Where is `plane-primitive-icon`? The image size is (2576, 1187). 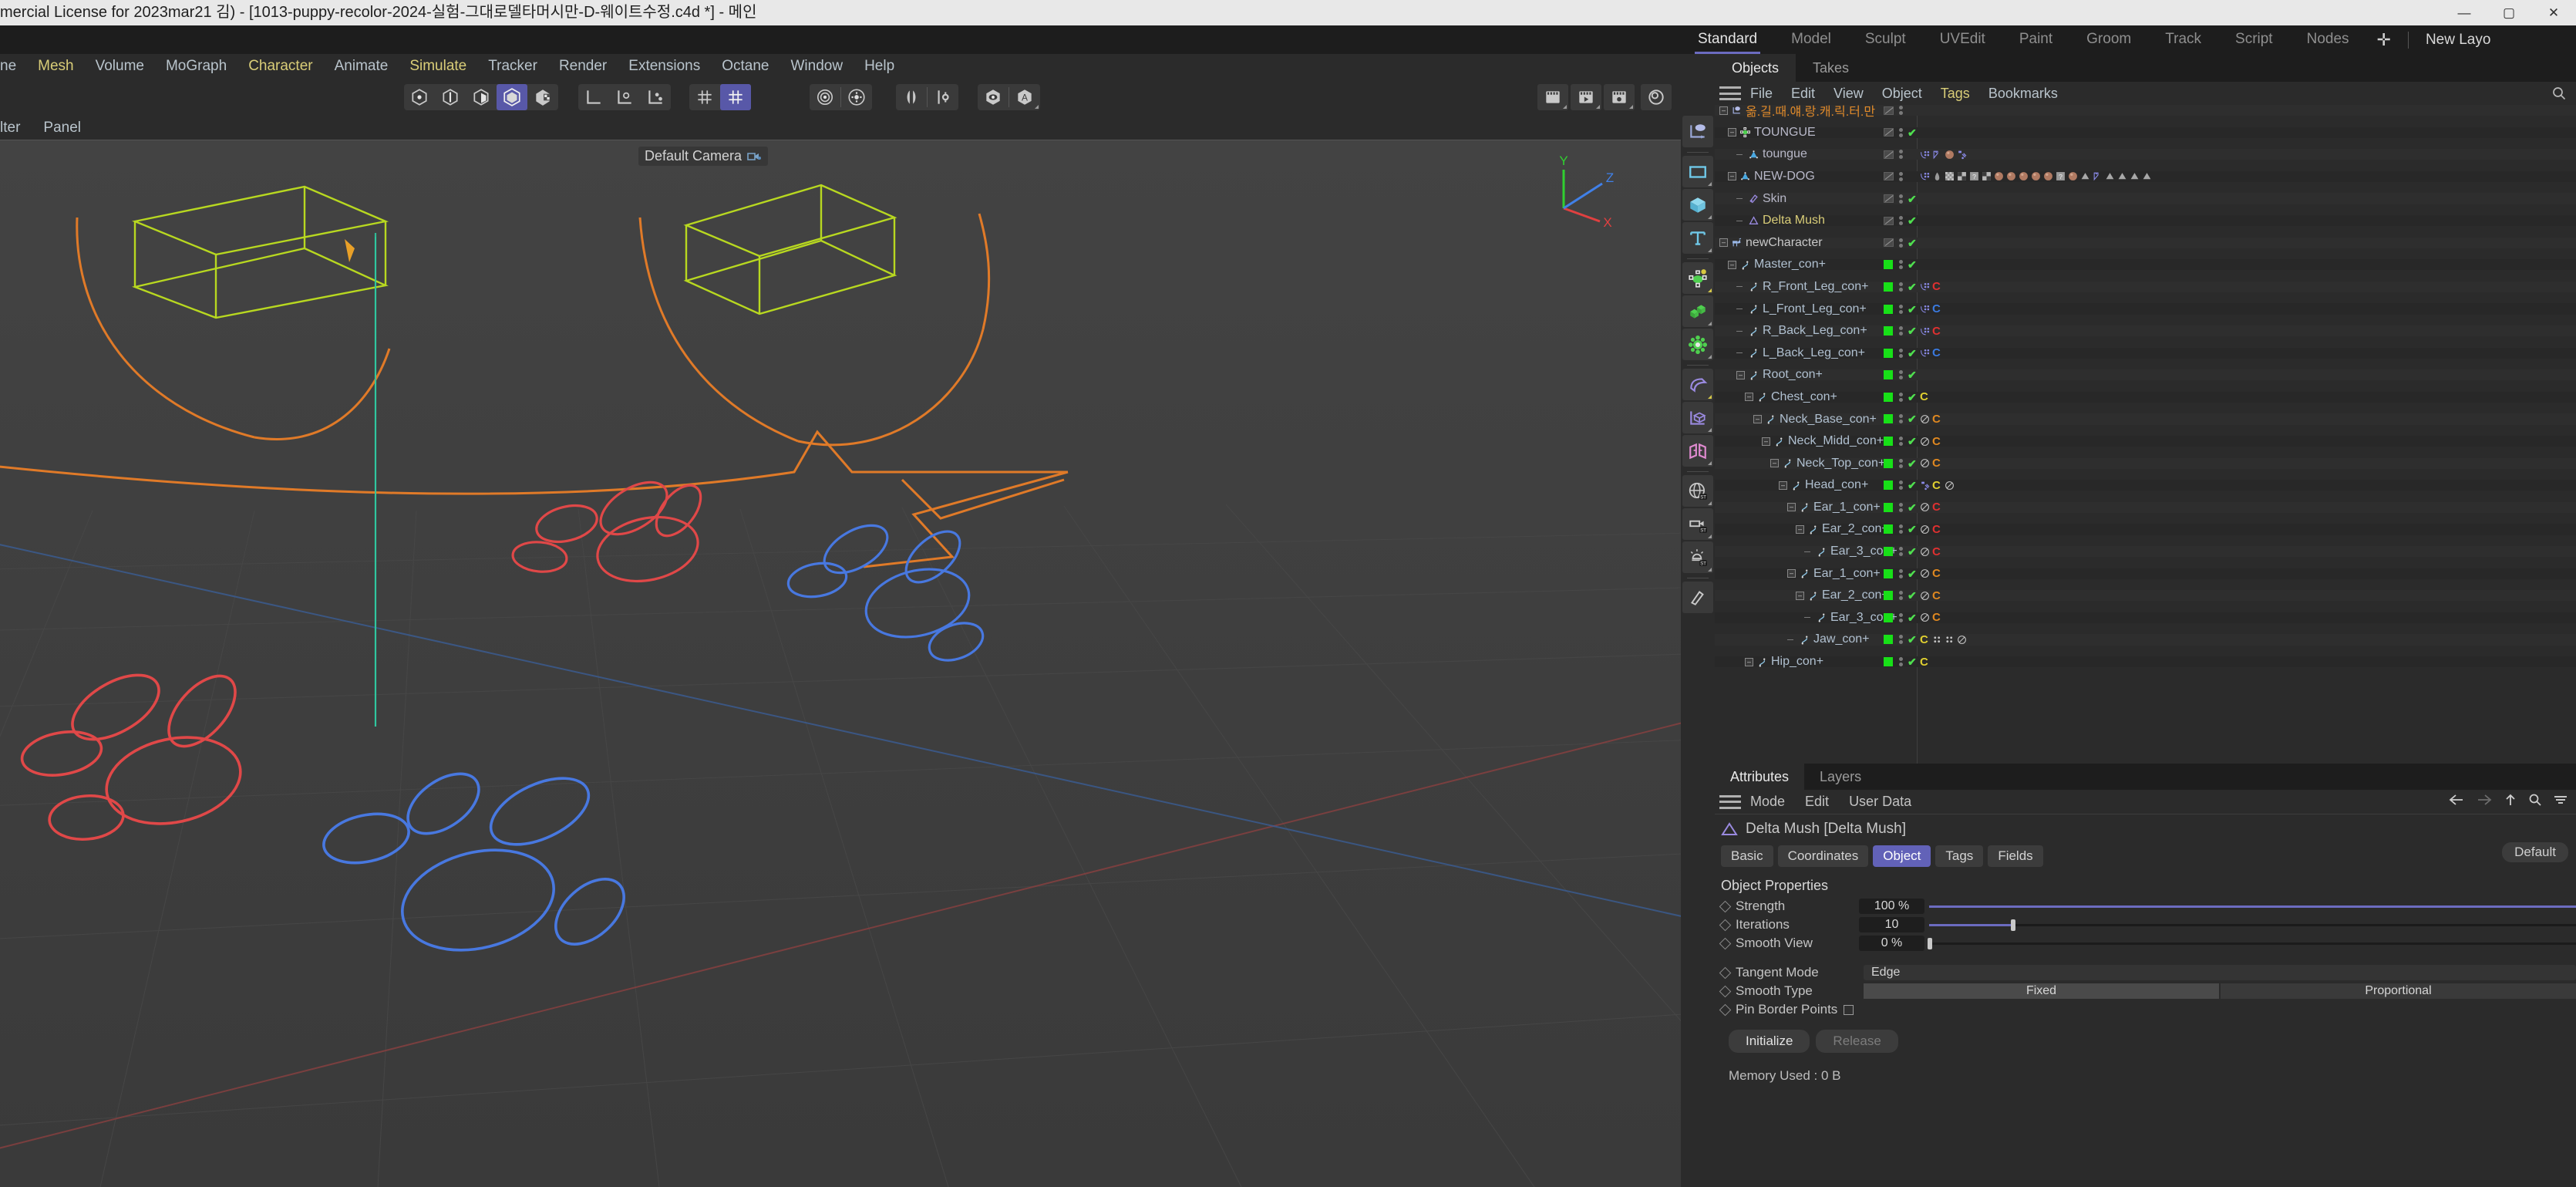
plane-primitive-icon is located at coordinates (1697, 172).